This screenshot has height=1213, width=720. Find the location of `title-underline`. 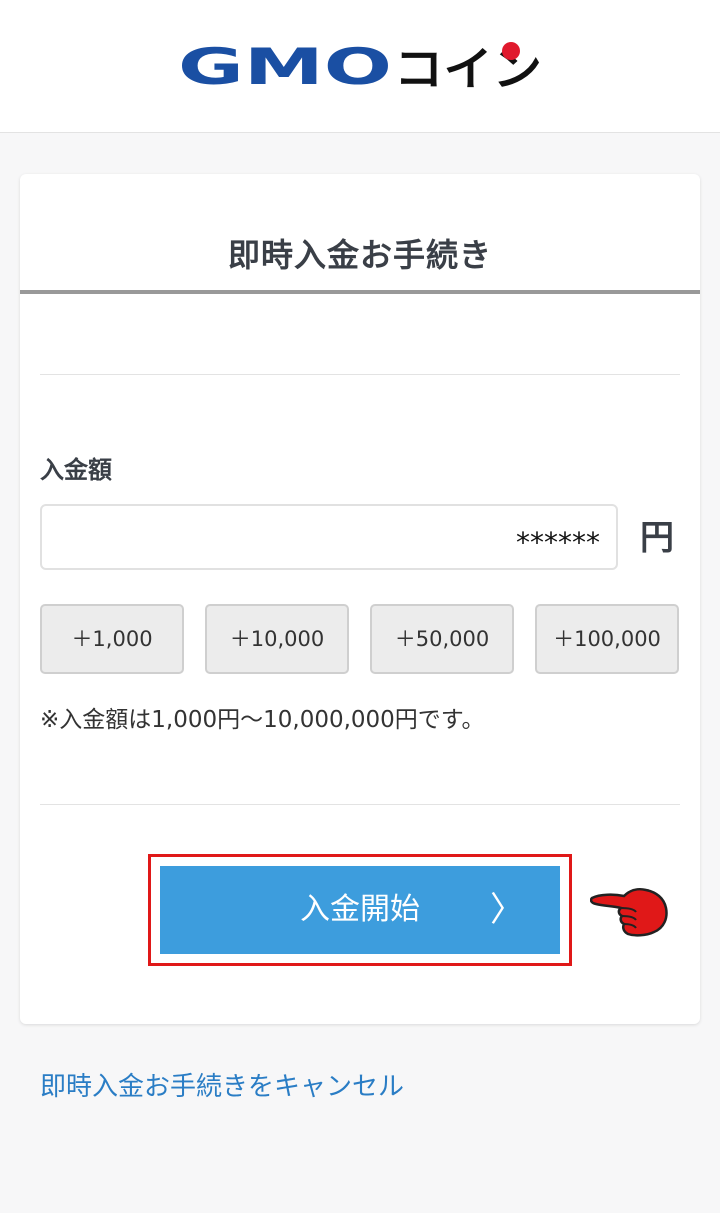

title-underline is located at coordinates (360, 292).